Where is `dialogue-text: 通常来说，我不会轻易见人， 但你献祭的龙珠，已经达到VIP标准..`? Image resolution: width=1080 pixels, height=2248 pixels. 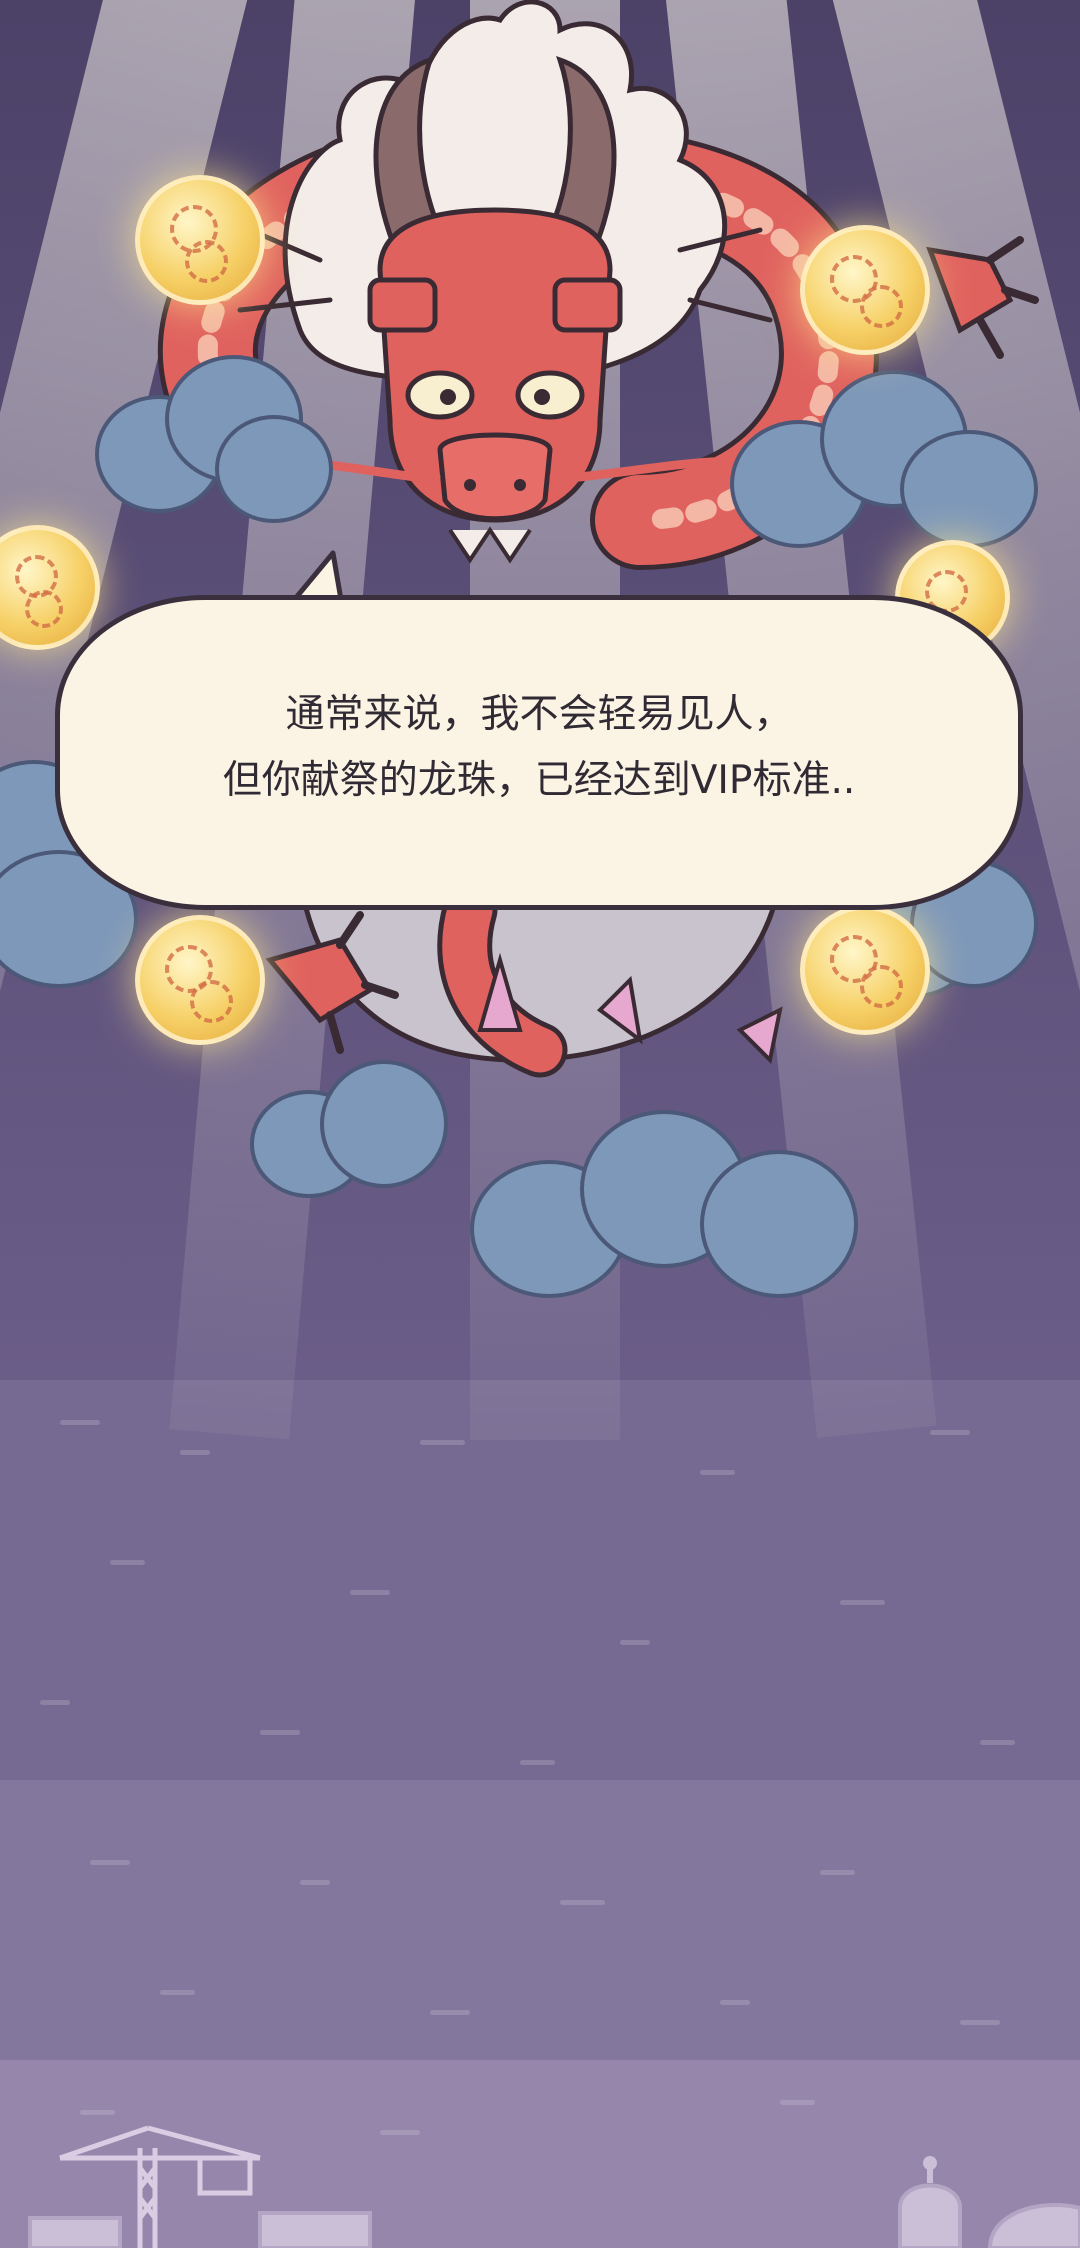
dialogue-text: 通常来说，我不会轻易见人， 但你献祭的龙珠，已经达到VIP标准.. is located at coordinates (539, 748).